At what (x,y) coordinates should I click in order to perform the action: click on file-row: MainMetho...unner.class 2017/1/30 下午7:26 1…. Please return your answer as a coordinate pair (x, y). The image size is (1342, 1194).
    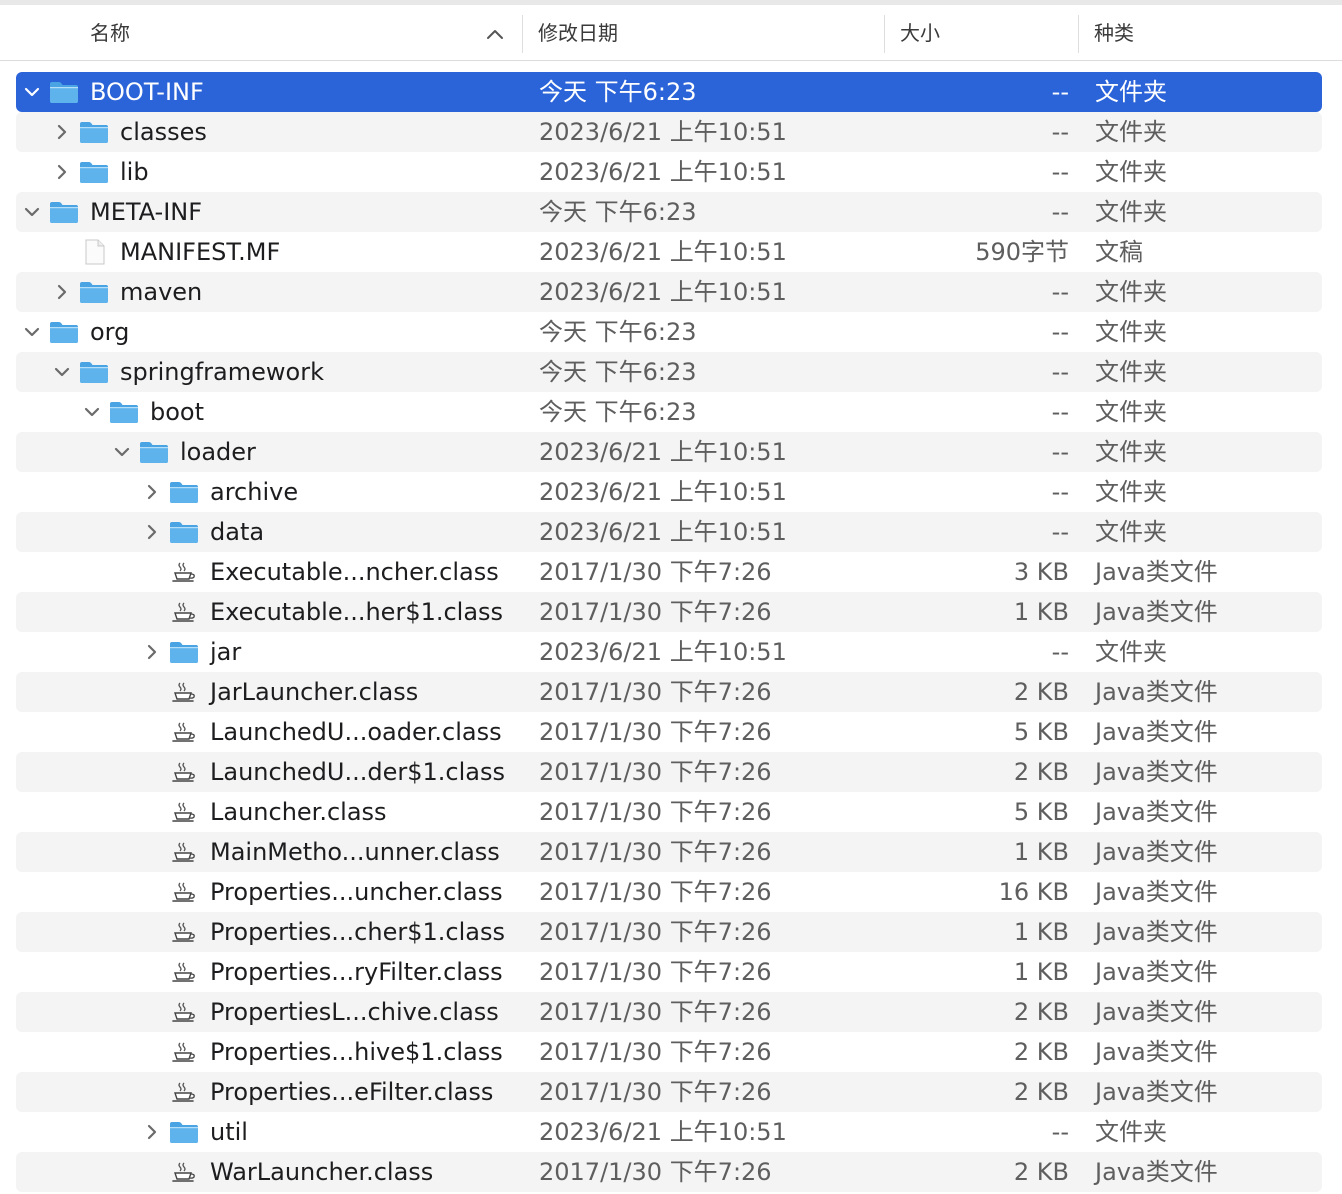
    Looking at the image, I should click on (669, 852).